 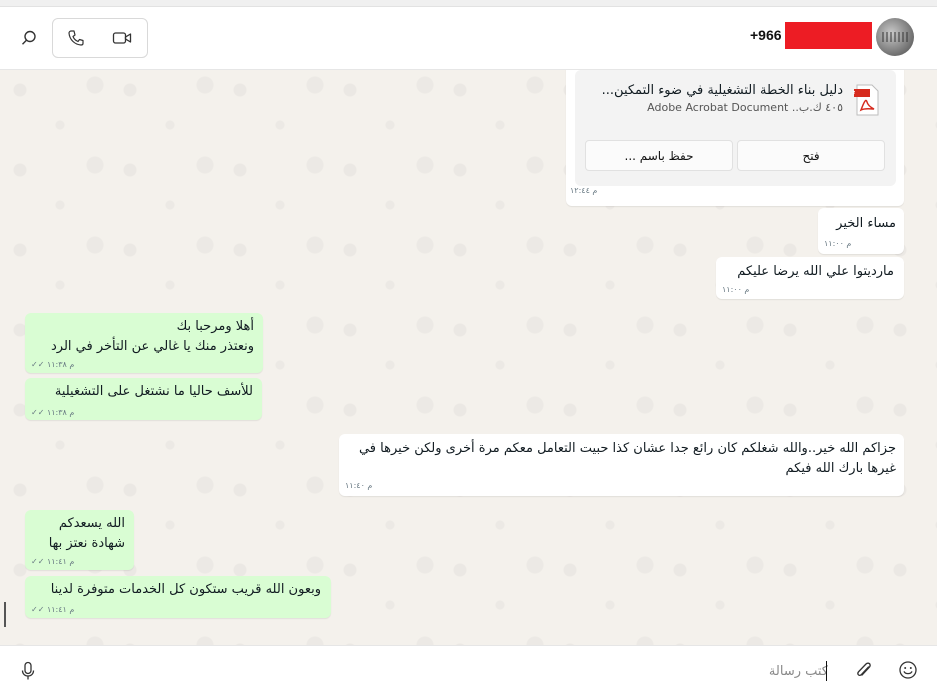 What do you see at coordinates (826, 671) in the screenshot?
I see `text-caret` at bounding box center [826, 671].